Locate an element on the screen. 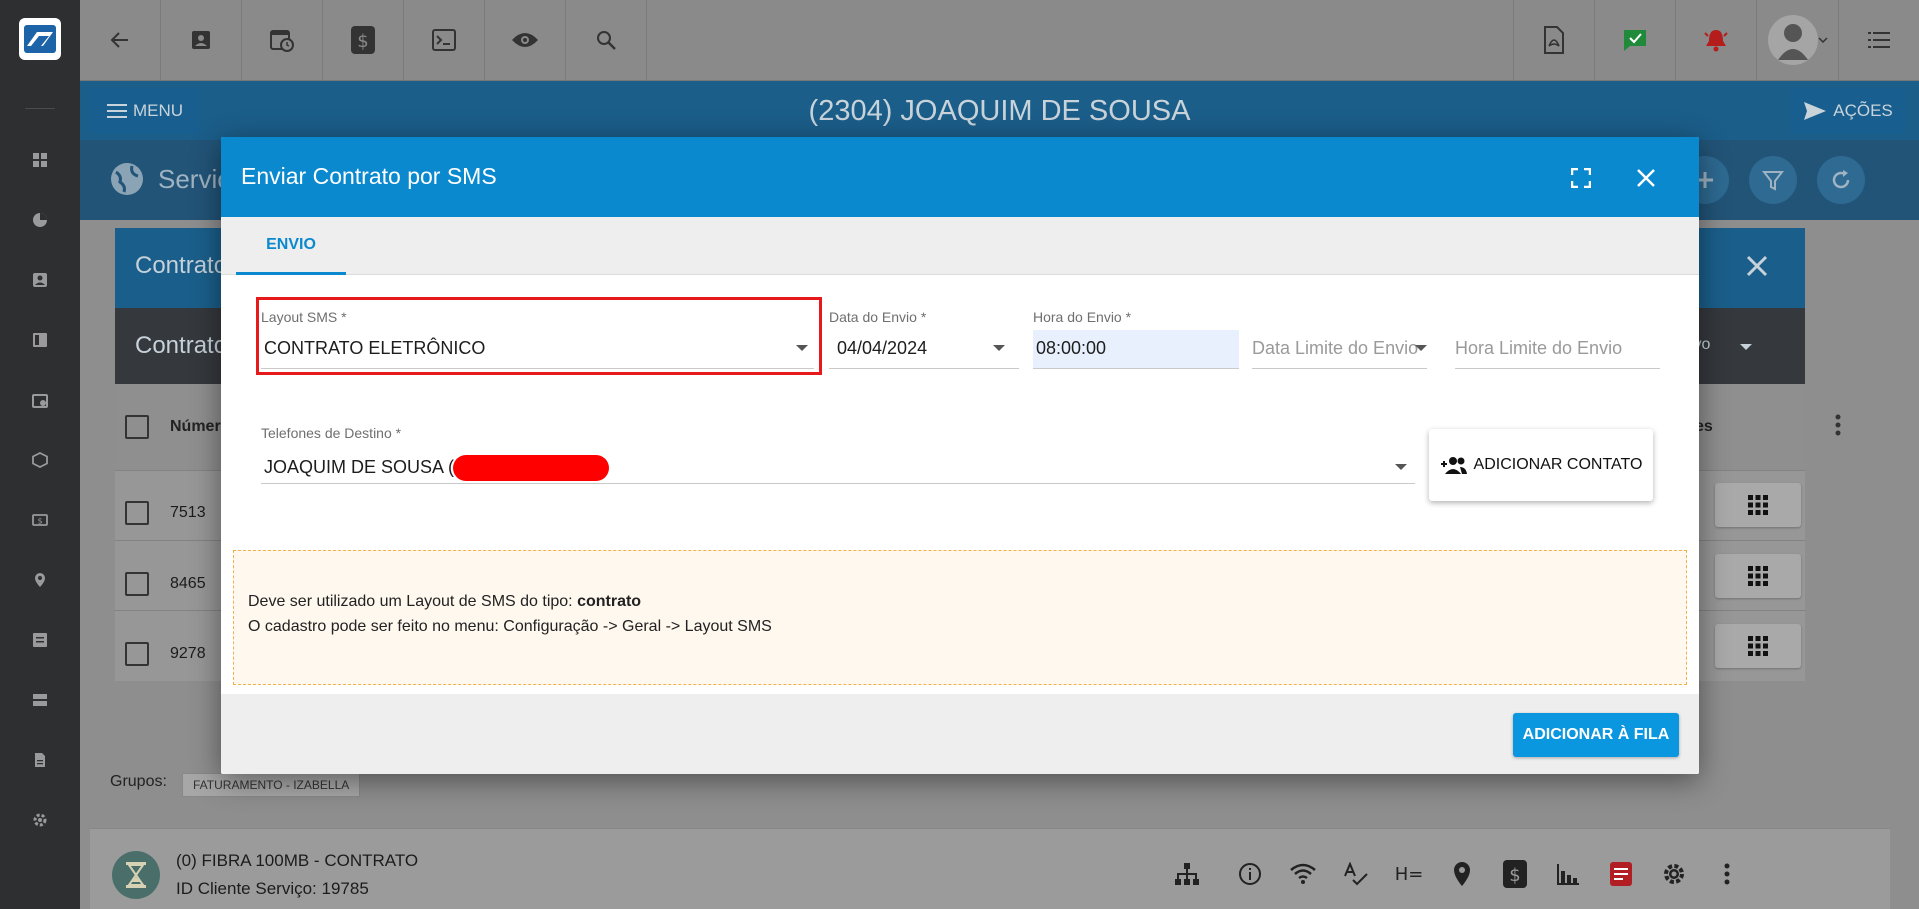  grupos-label: Grupos: is located at coordinates (138, 781).